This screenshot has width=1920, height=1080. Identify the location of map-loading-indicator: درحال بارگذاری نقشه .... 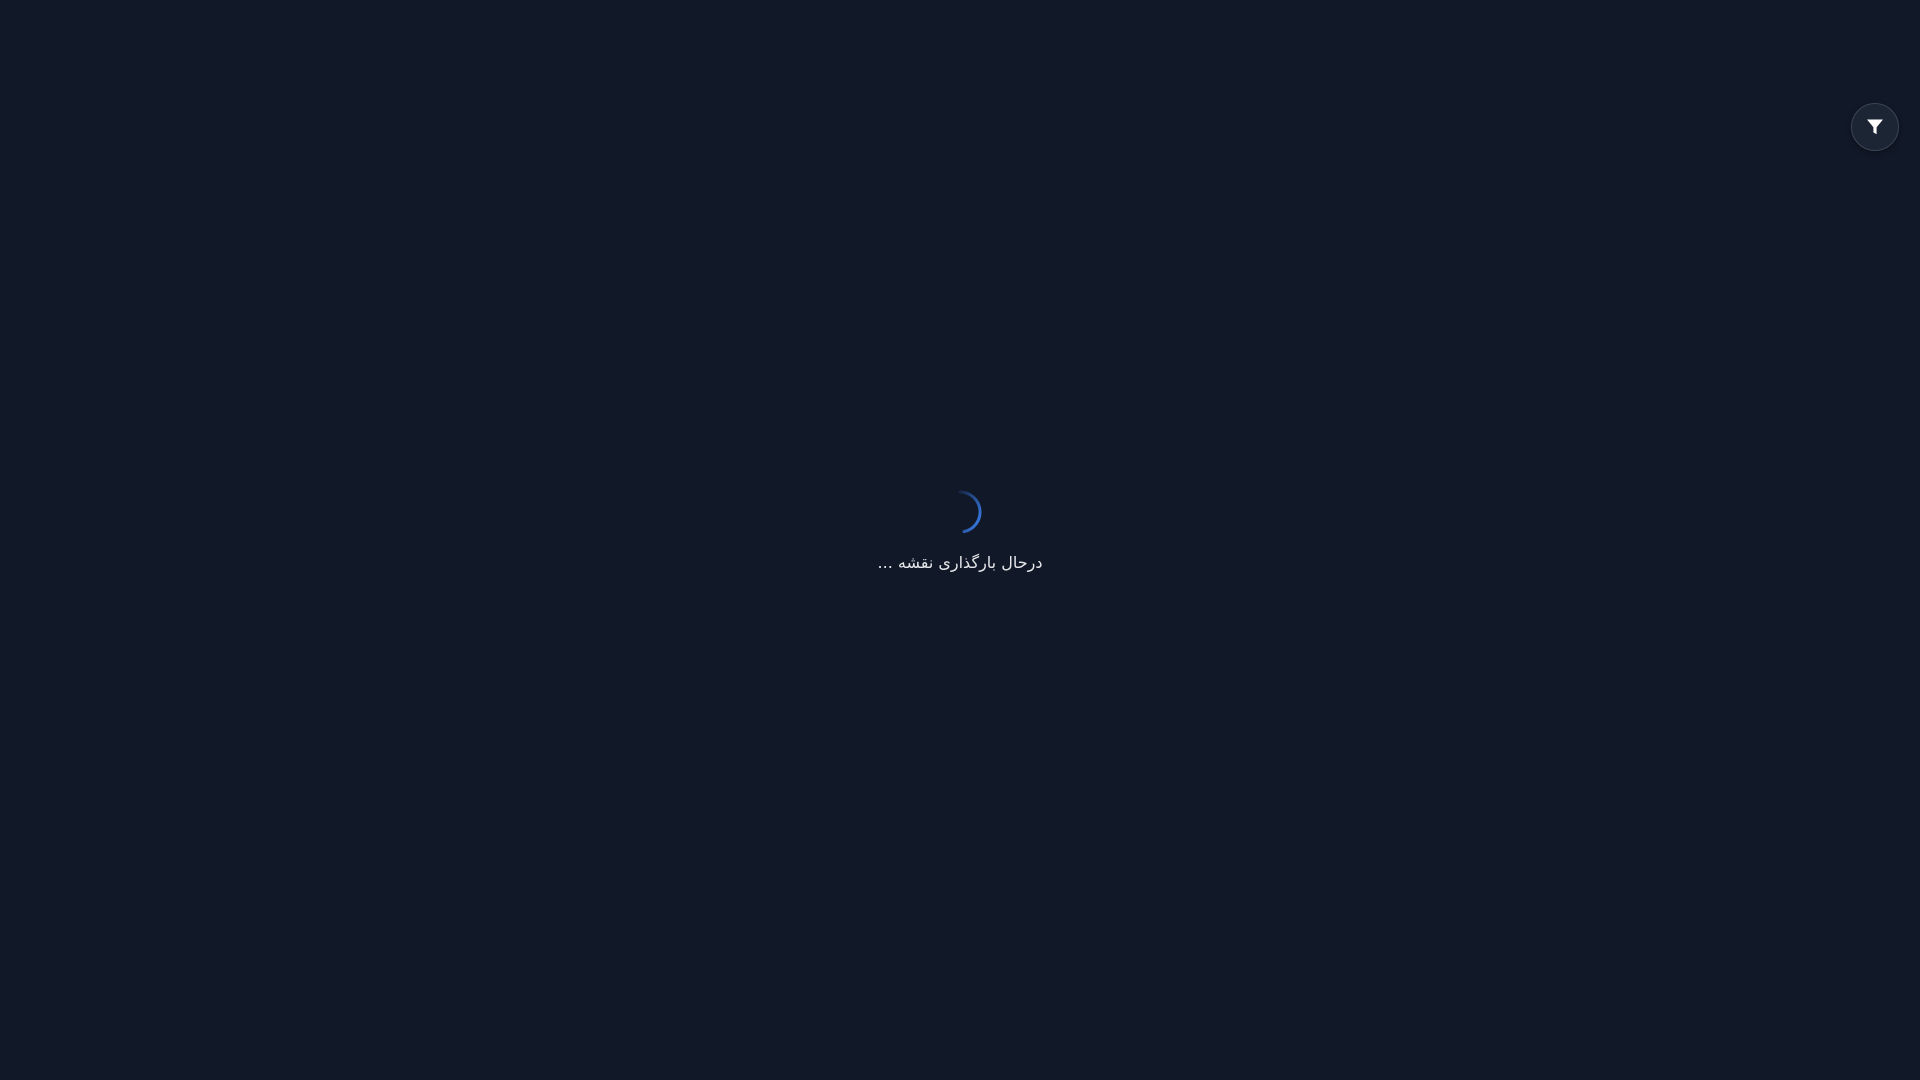
(960, 531).